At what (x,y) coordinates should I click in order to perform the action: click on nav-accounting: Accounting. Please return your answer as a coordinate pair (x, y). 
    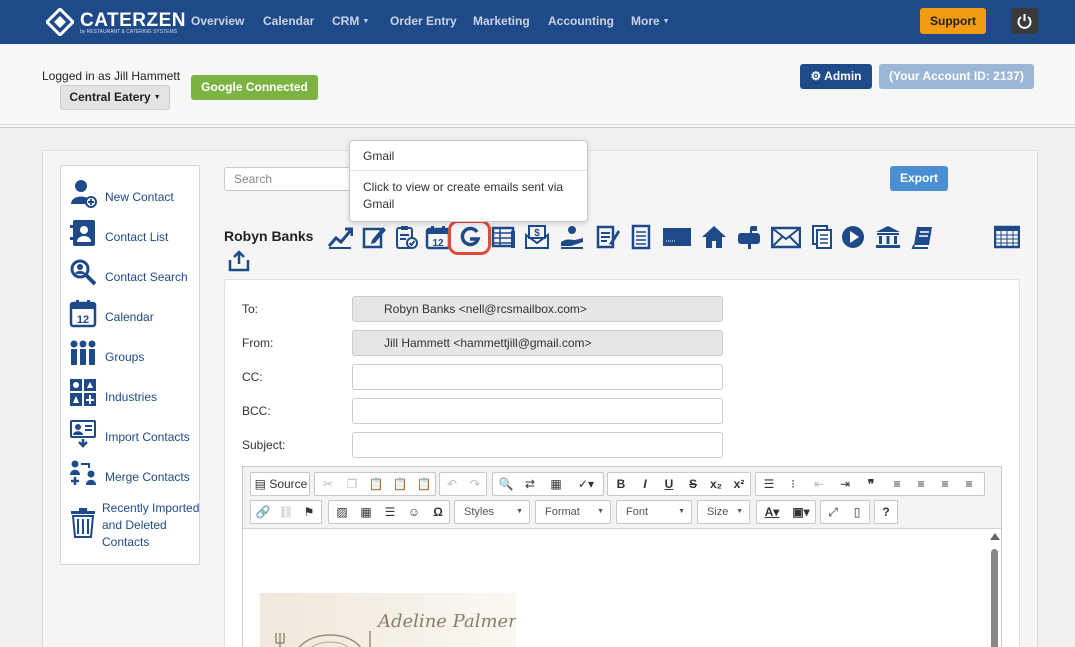
    Looking at the image, I should click on (581, 21).